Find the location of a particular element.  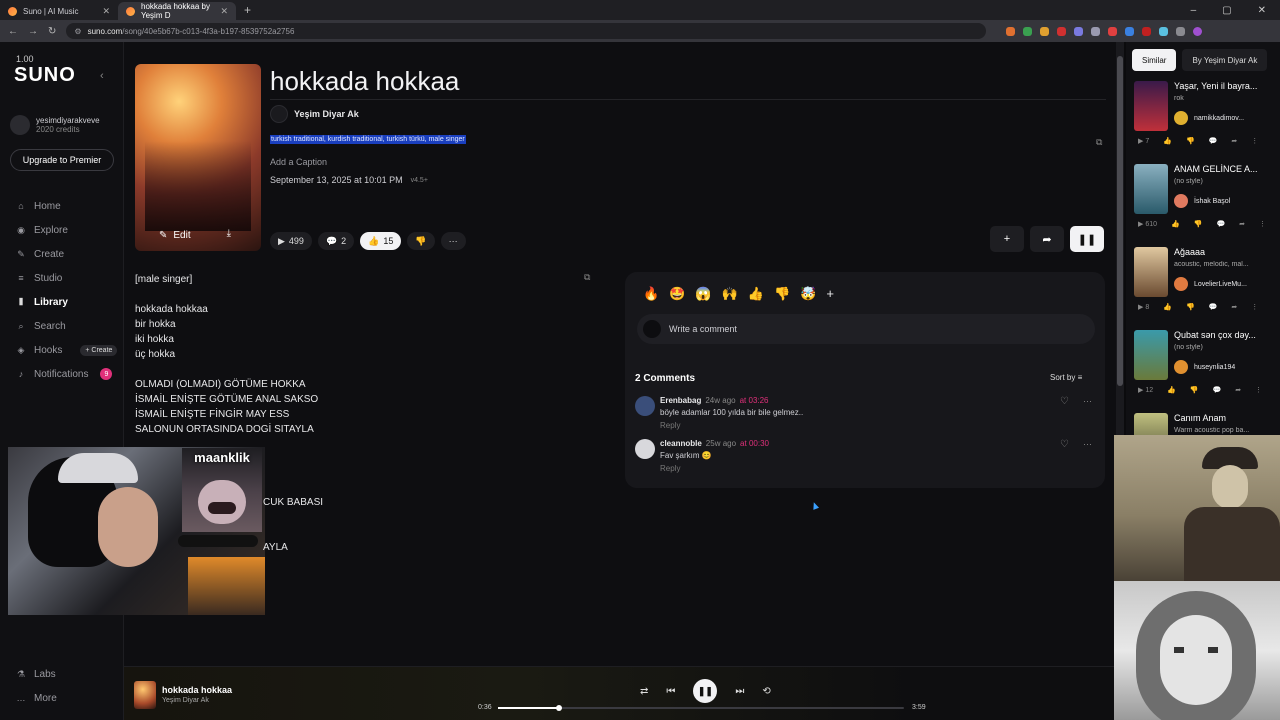

pause-button: ❚❚ is located at coordinates (705, 691).